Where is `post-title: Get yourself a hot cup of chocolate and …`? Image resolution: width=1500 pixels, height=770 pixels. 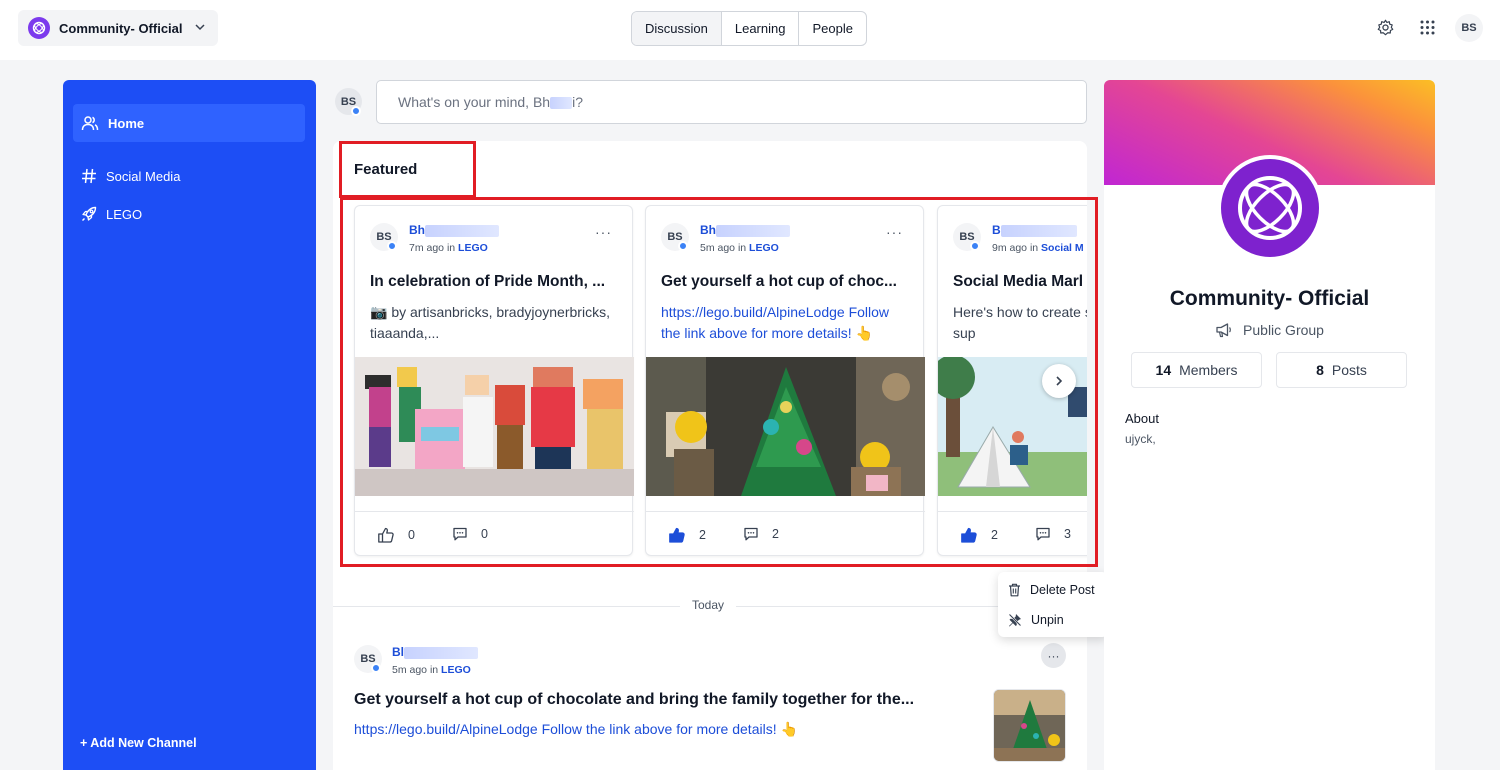
post-title: Get yourself a hot cup of chocolate and … is located at coordinates (634, 700).